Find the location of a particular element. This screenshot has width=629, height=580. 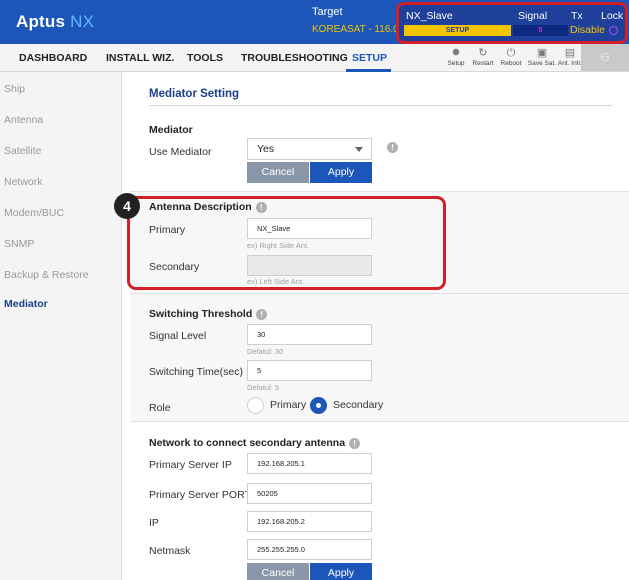

logo-main: Aptus is located at coordinates (41, 21).